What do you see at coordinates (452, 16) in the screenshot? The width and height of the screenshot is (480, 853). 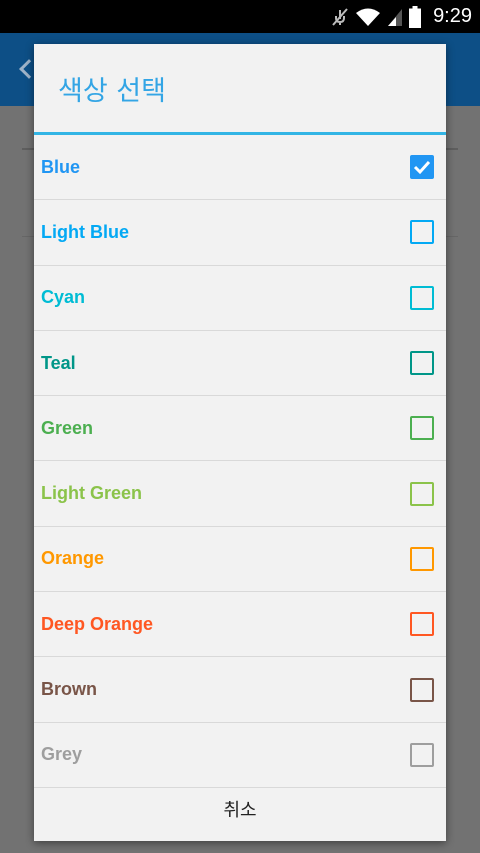 I see `status-clock: 9:29` at bounding box center [452, 16].